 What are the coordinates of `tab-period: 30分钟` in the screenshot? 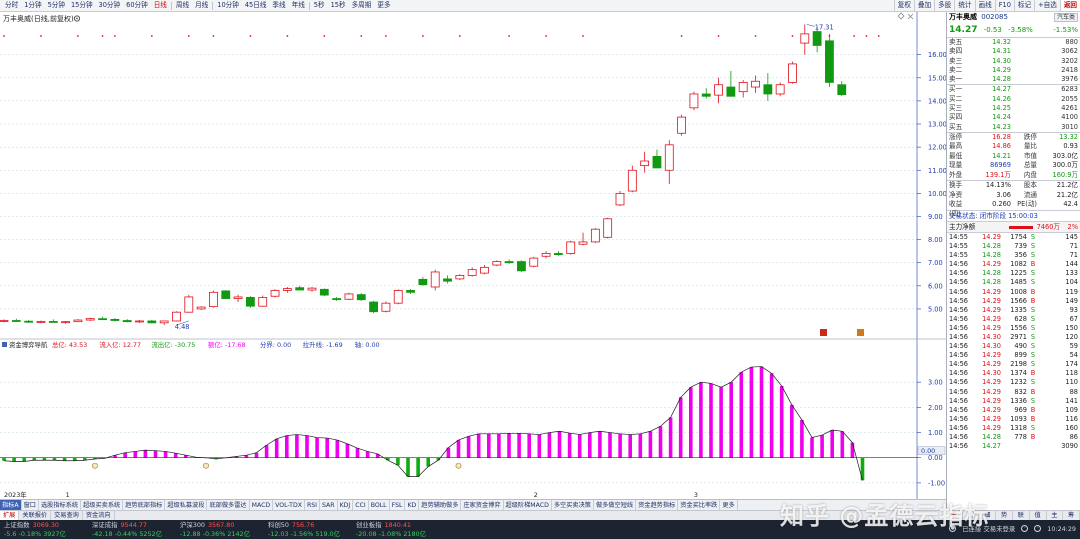 It's located at (110, 5).